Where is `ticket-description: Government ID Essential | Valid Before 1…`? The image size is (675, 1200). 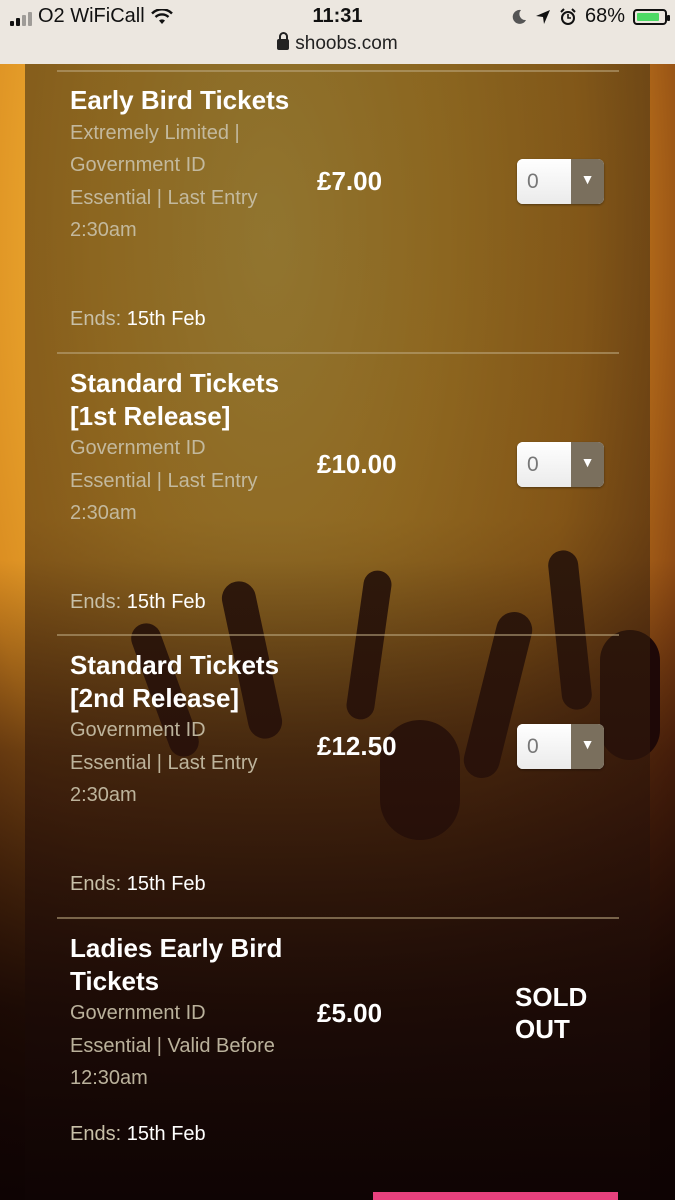
ticket-description: Government ID Essential | Valid Before 1… is located at coordinates (172, 1045).